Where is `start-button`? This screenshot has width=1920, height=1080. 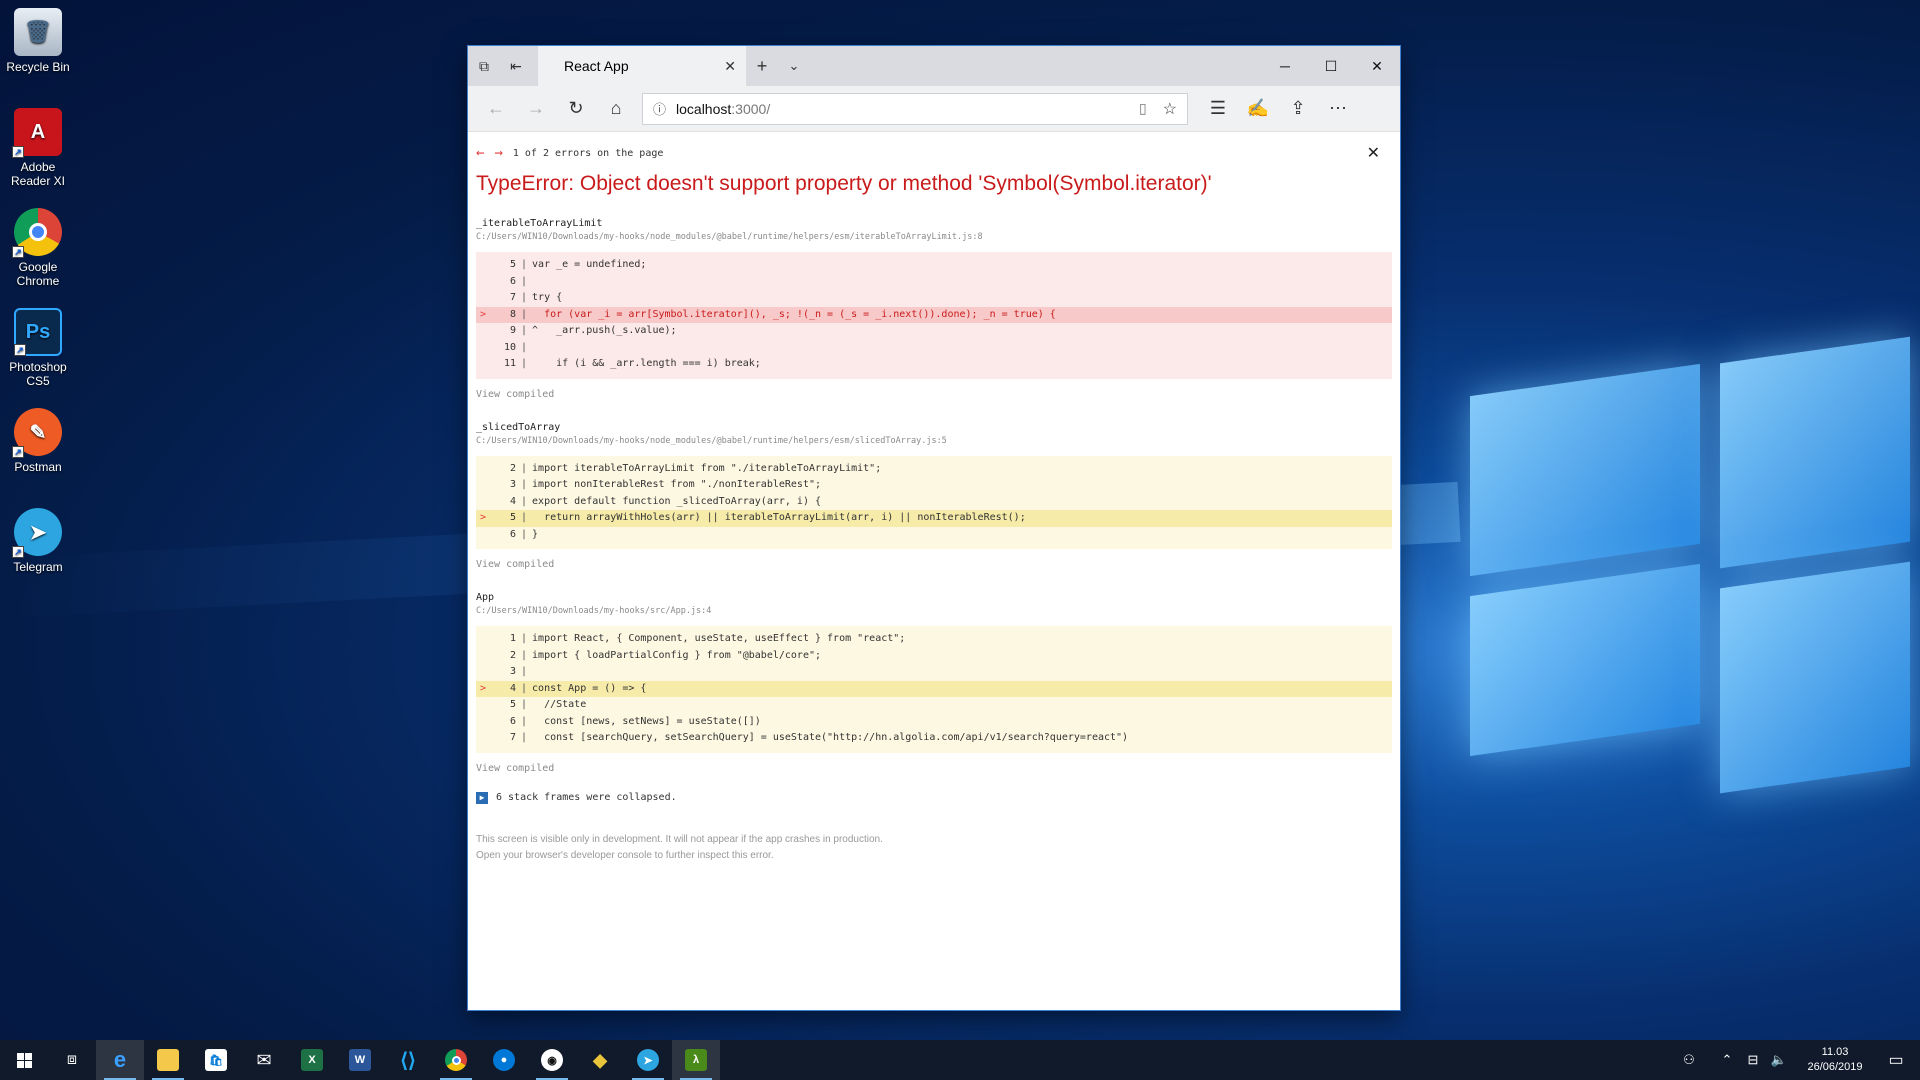
start-button is located at coordinates (24, 1060).